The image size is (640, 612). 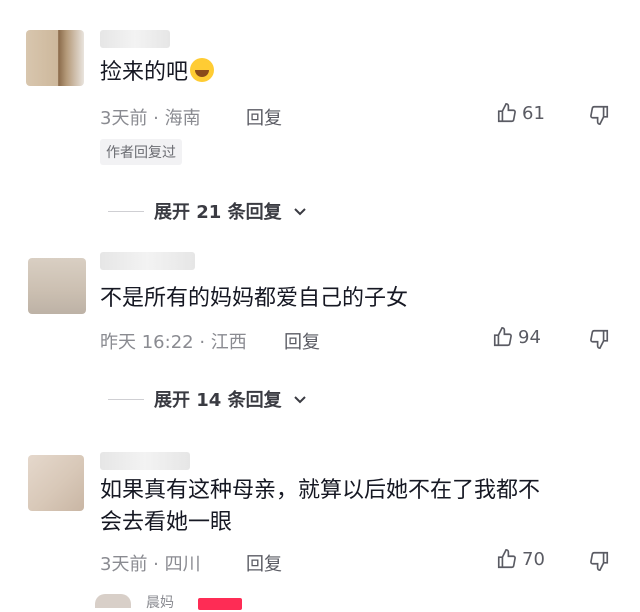 What do you see at coordinates (160, 602) in the screenshot?
I see `username-partial: 晨妈` at bounding box center [160, 602].